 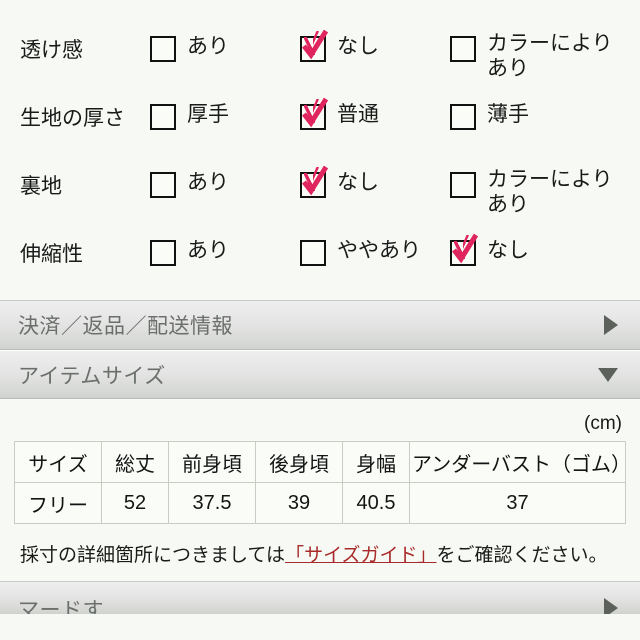 What do you see at coordinates (135, 503) in the screenshot?
I see `cell-total-length: 52` at bounding box center [135, 503].